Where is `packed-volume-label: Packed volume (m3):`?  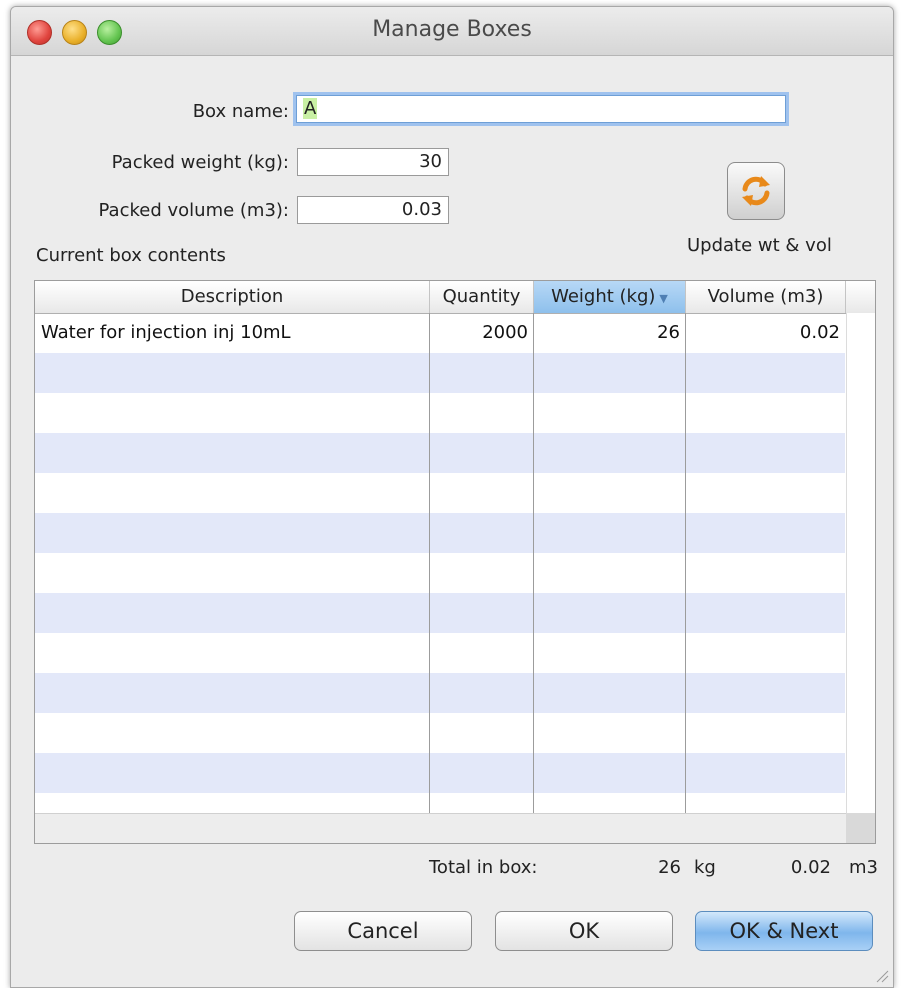
packed-volume-label: Packed volume (m3): is located at coordinates (193, 210).